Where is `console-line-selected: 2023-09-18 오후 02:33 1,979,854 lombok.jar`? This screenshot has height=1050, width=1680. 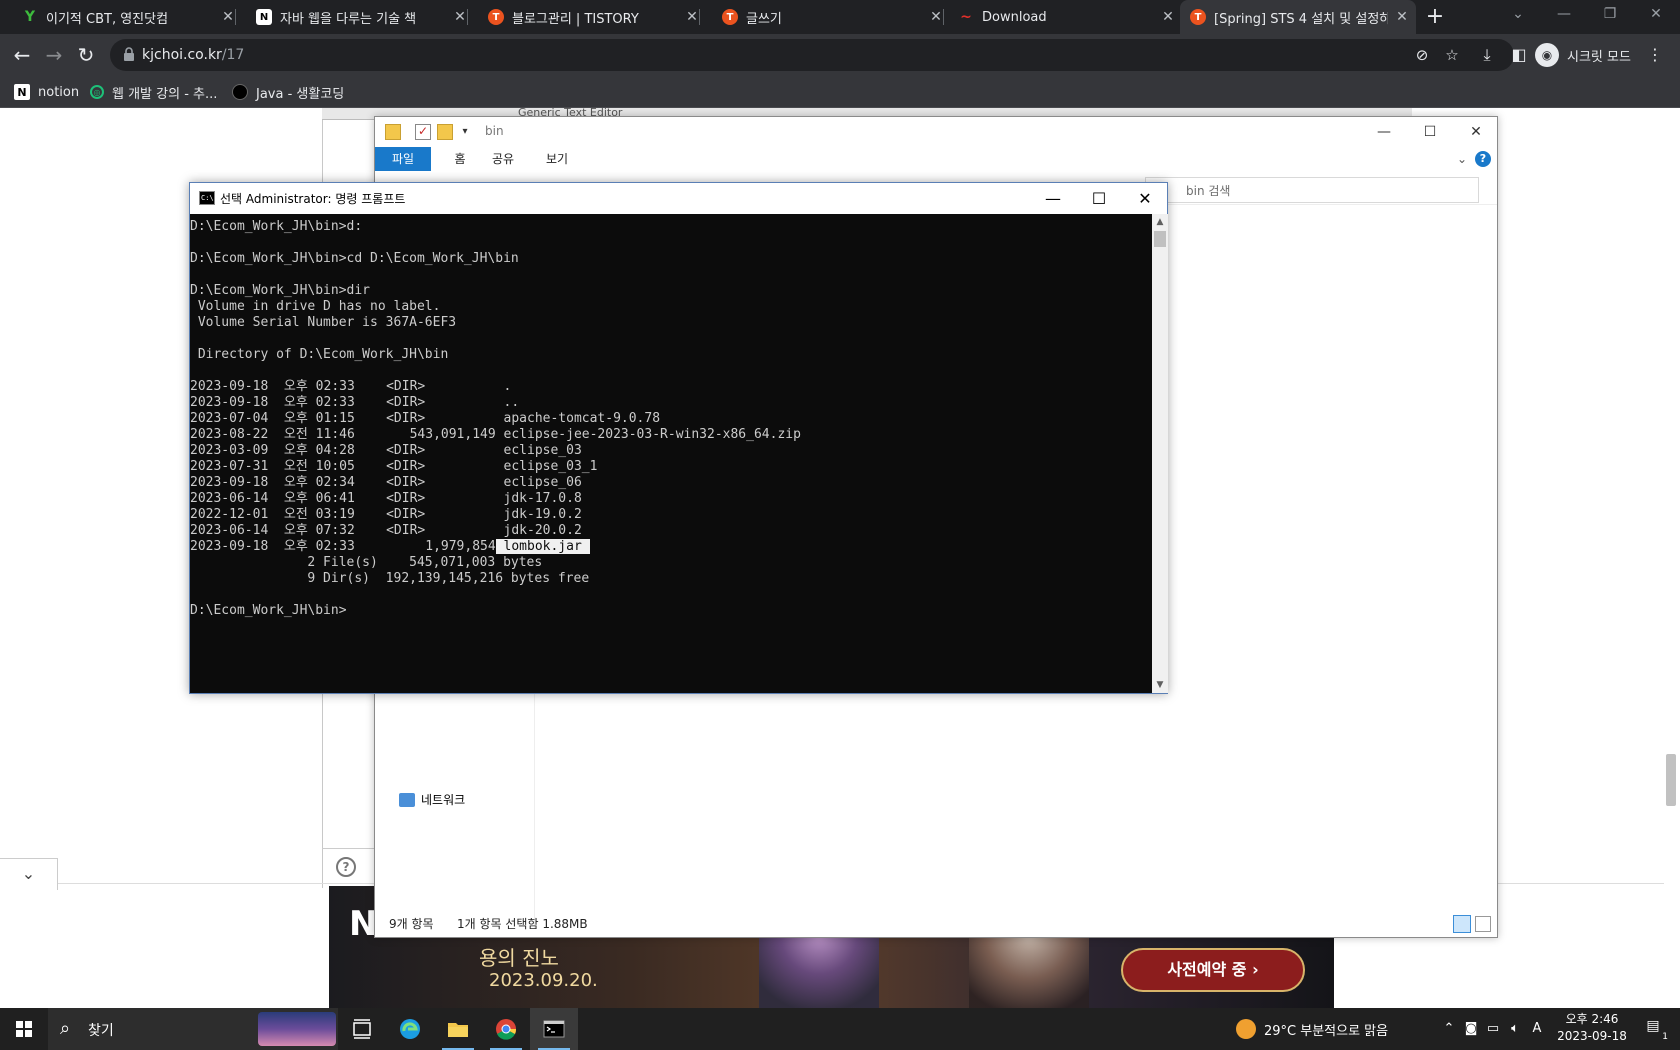
console-line-selected: 2023-09-18 오후 02:33 1,979,854 lombok.jar is located at coordinates (671, 547).